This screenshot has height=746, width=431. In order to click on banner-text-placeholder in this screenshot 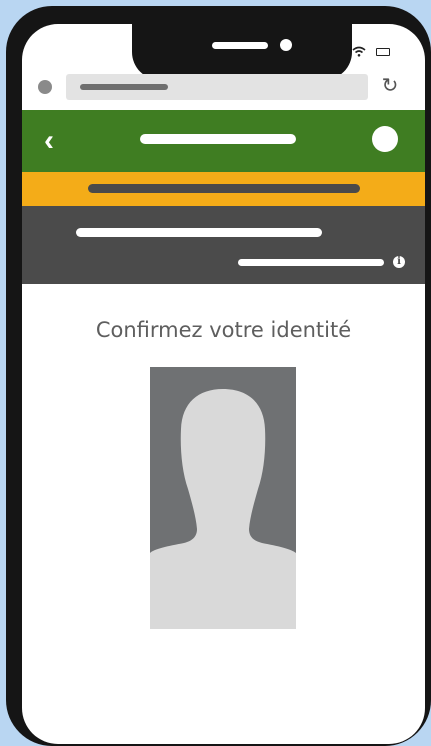, I will do `click(224, 188)`.